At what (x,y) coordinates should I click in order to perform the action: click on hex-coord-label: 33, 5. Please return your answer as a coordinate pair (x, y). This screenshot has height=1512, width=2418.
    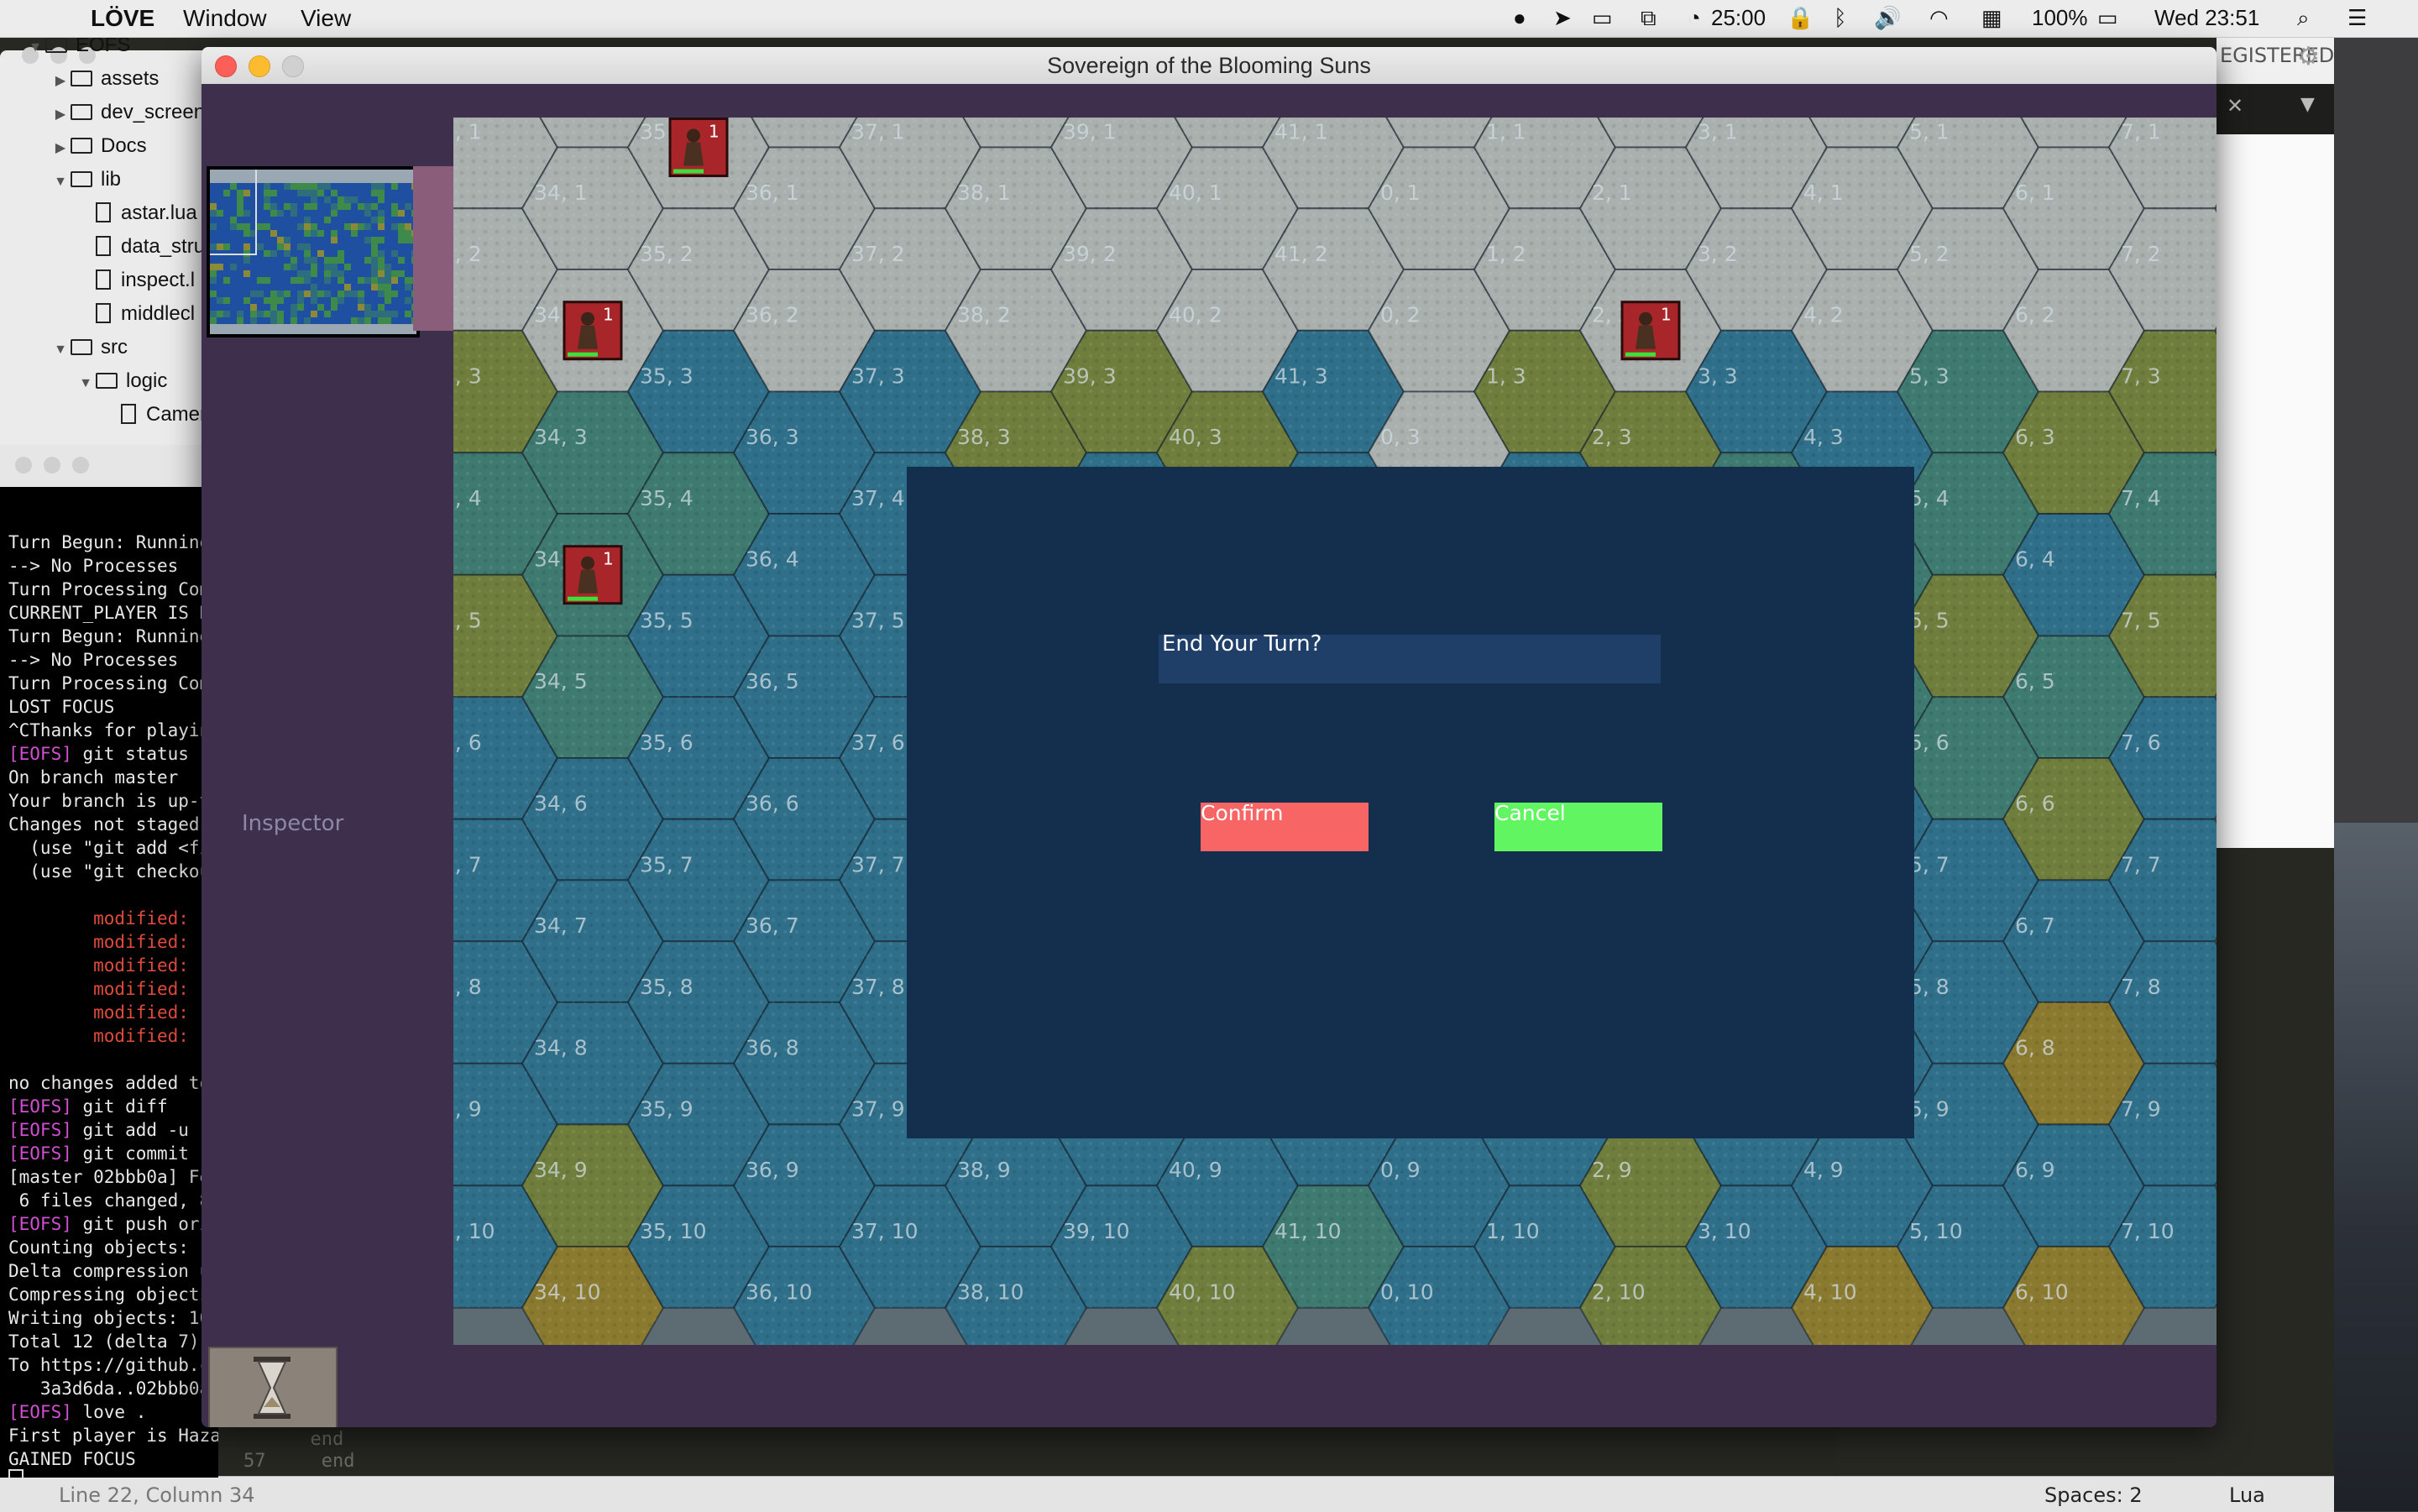
    Looking at the image, I should click on (467, 620).